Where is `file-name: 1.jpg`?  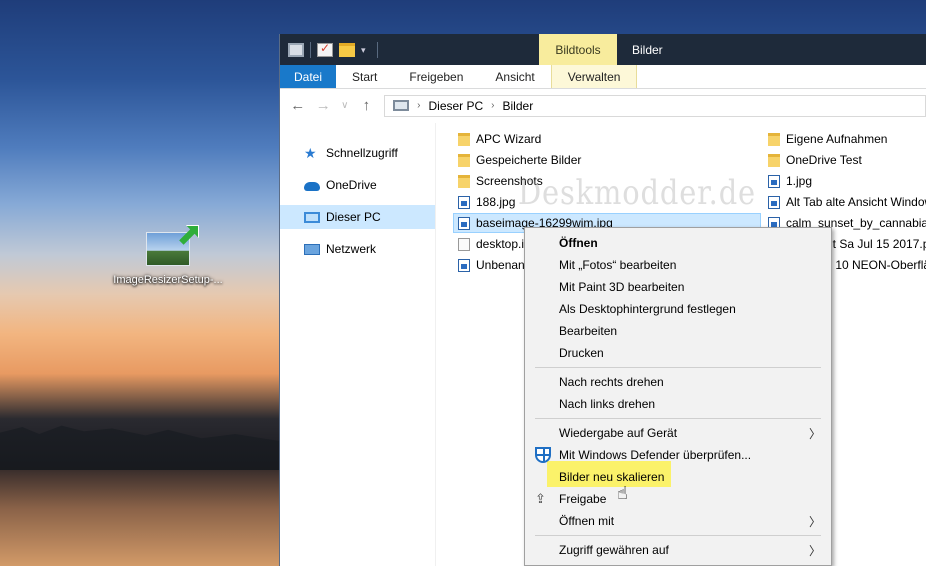
file-name: 1.jpg is located at coordinates (799, 181).